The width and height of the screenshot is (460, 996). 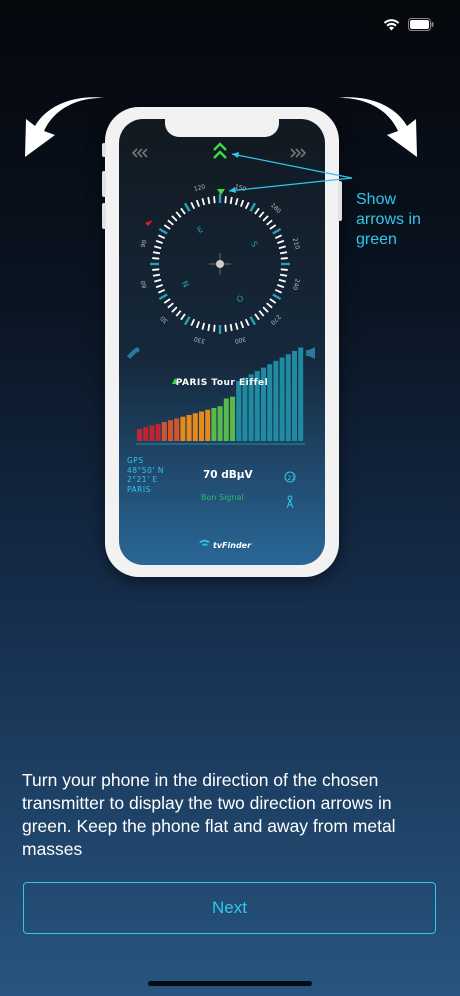 I want to click on next-button: Next, so click(x=229, y=908).